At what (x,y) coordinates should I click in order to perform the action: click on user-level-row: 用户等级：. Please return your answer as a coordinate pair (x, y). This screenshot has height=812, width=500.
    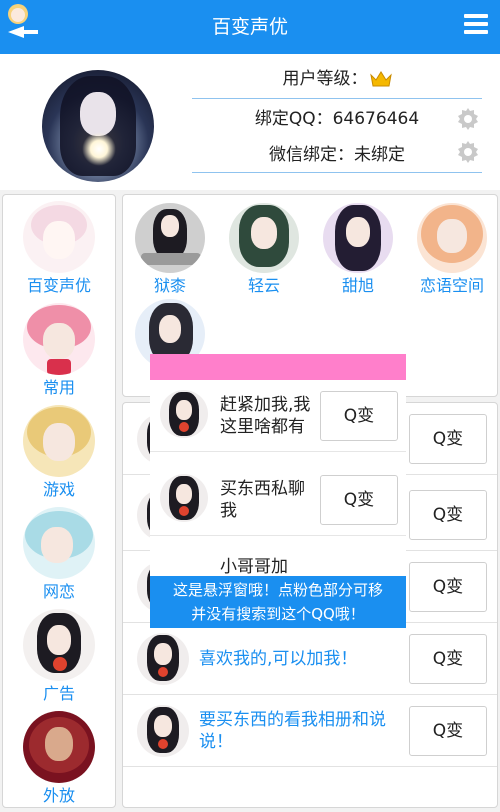
    Looking at the image, I should click on (337, 79).